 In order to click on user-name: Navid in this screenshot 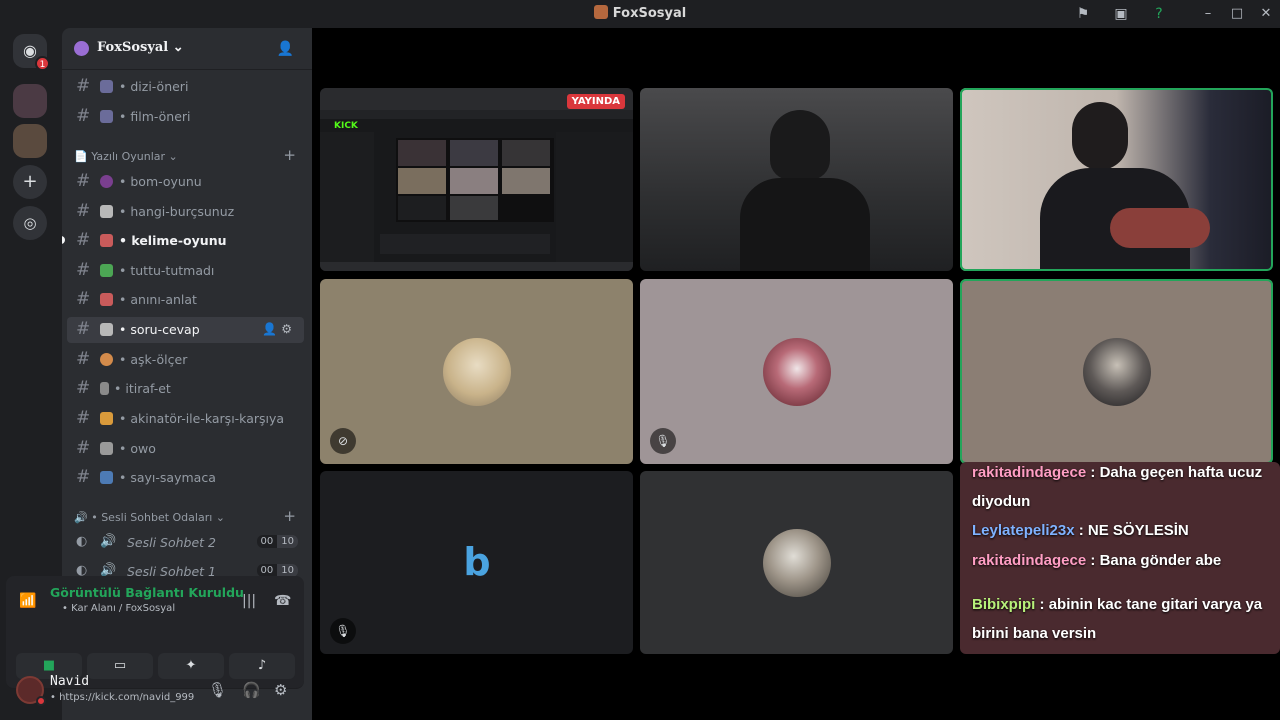, I will do `click(69, 681)`.